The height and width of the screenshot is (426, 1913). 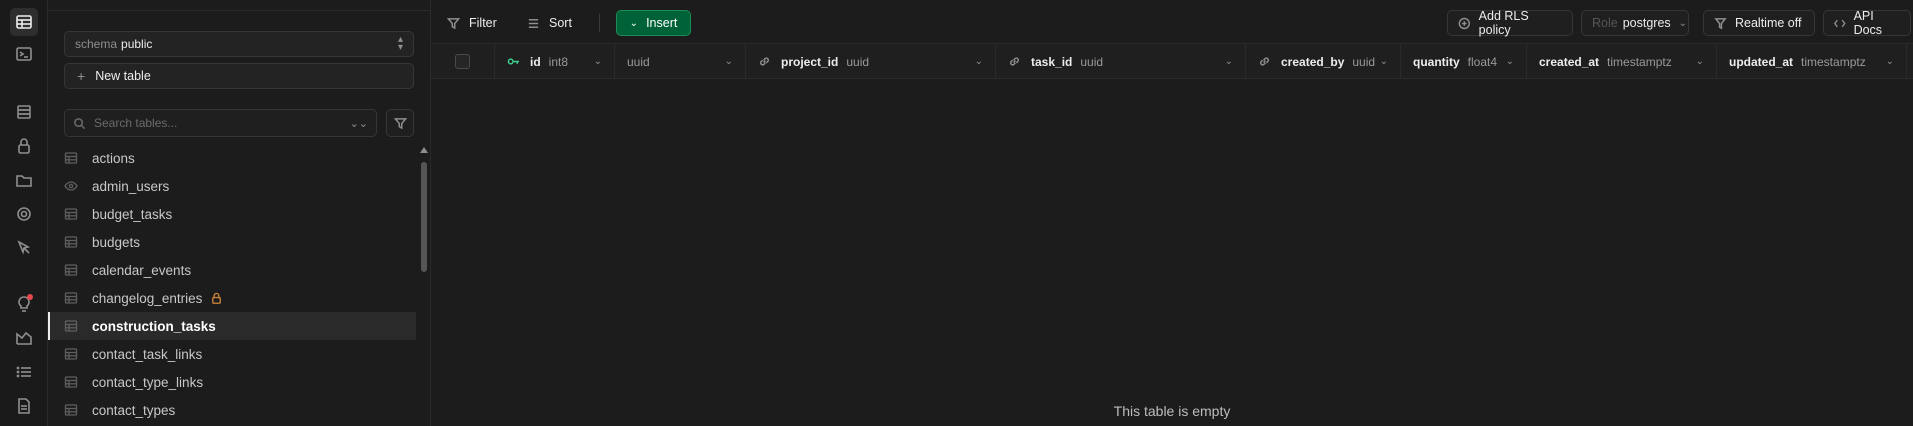 I want to click on database-icon, so click(x=24, y=112).